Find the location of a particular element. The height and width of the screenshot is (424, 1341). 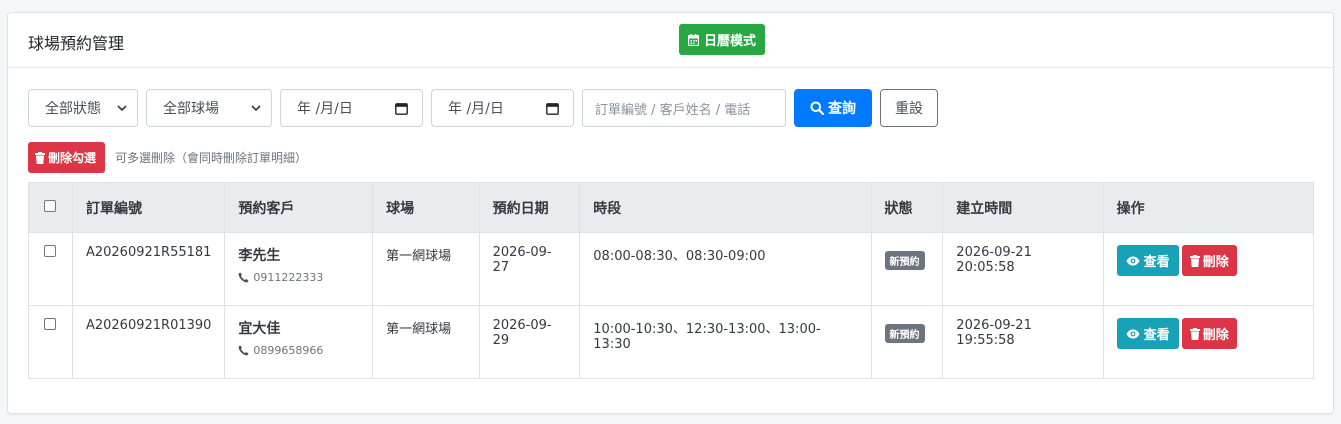

bulk-actions: 刪除勾選 可多選刪除（會同時刪除訂單明細） is located at coordinates (167, 157).